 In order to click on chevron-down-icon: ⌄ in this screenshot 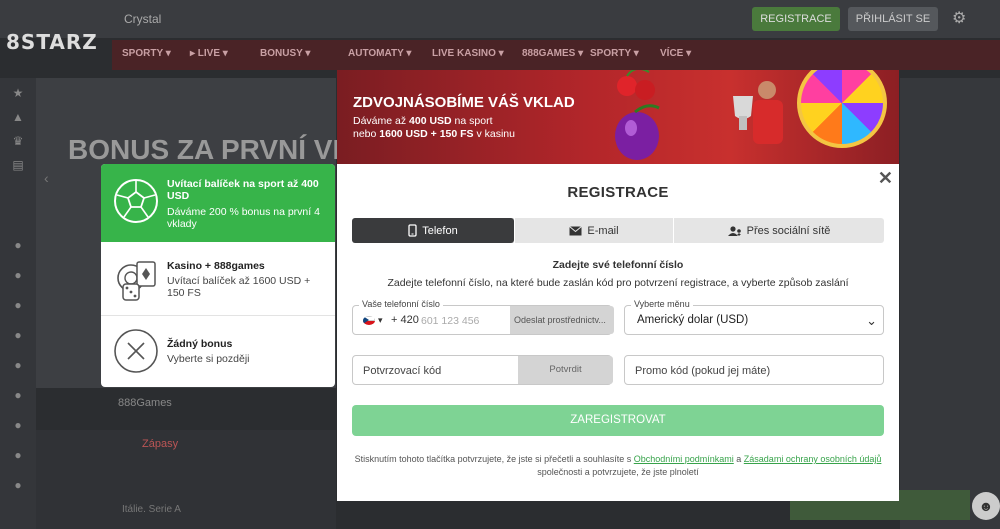, I will do `click(871, 321)`.